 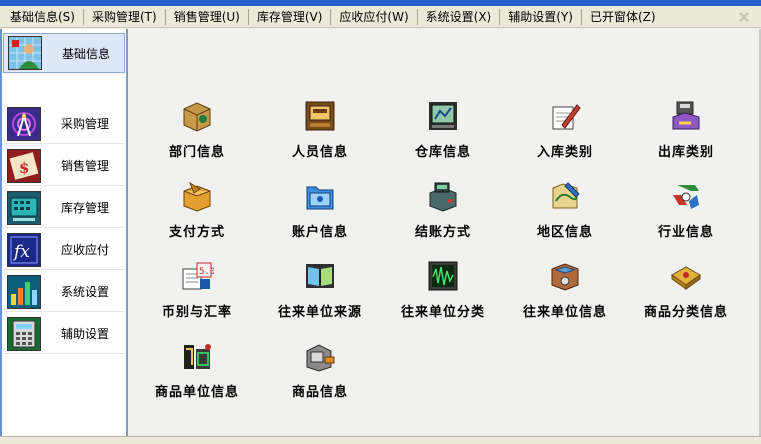 What do you see at coordinates (686, 276) in the screenshot?
I see `product-category-icon` at bounding box center [686, 276].